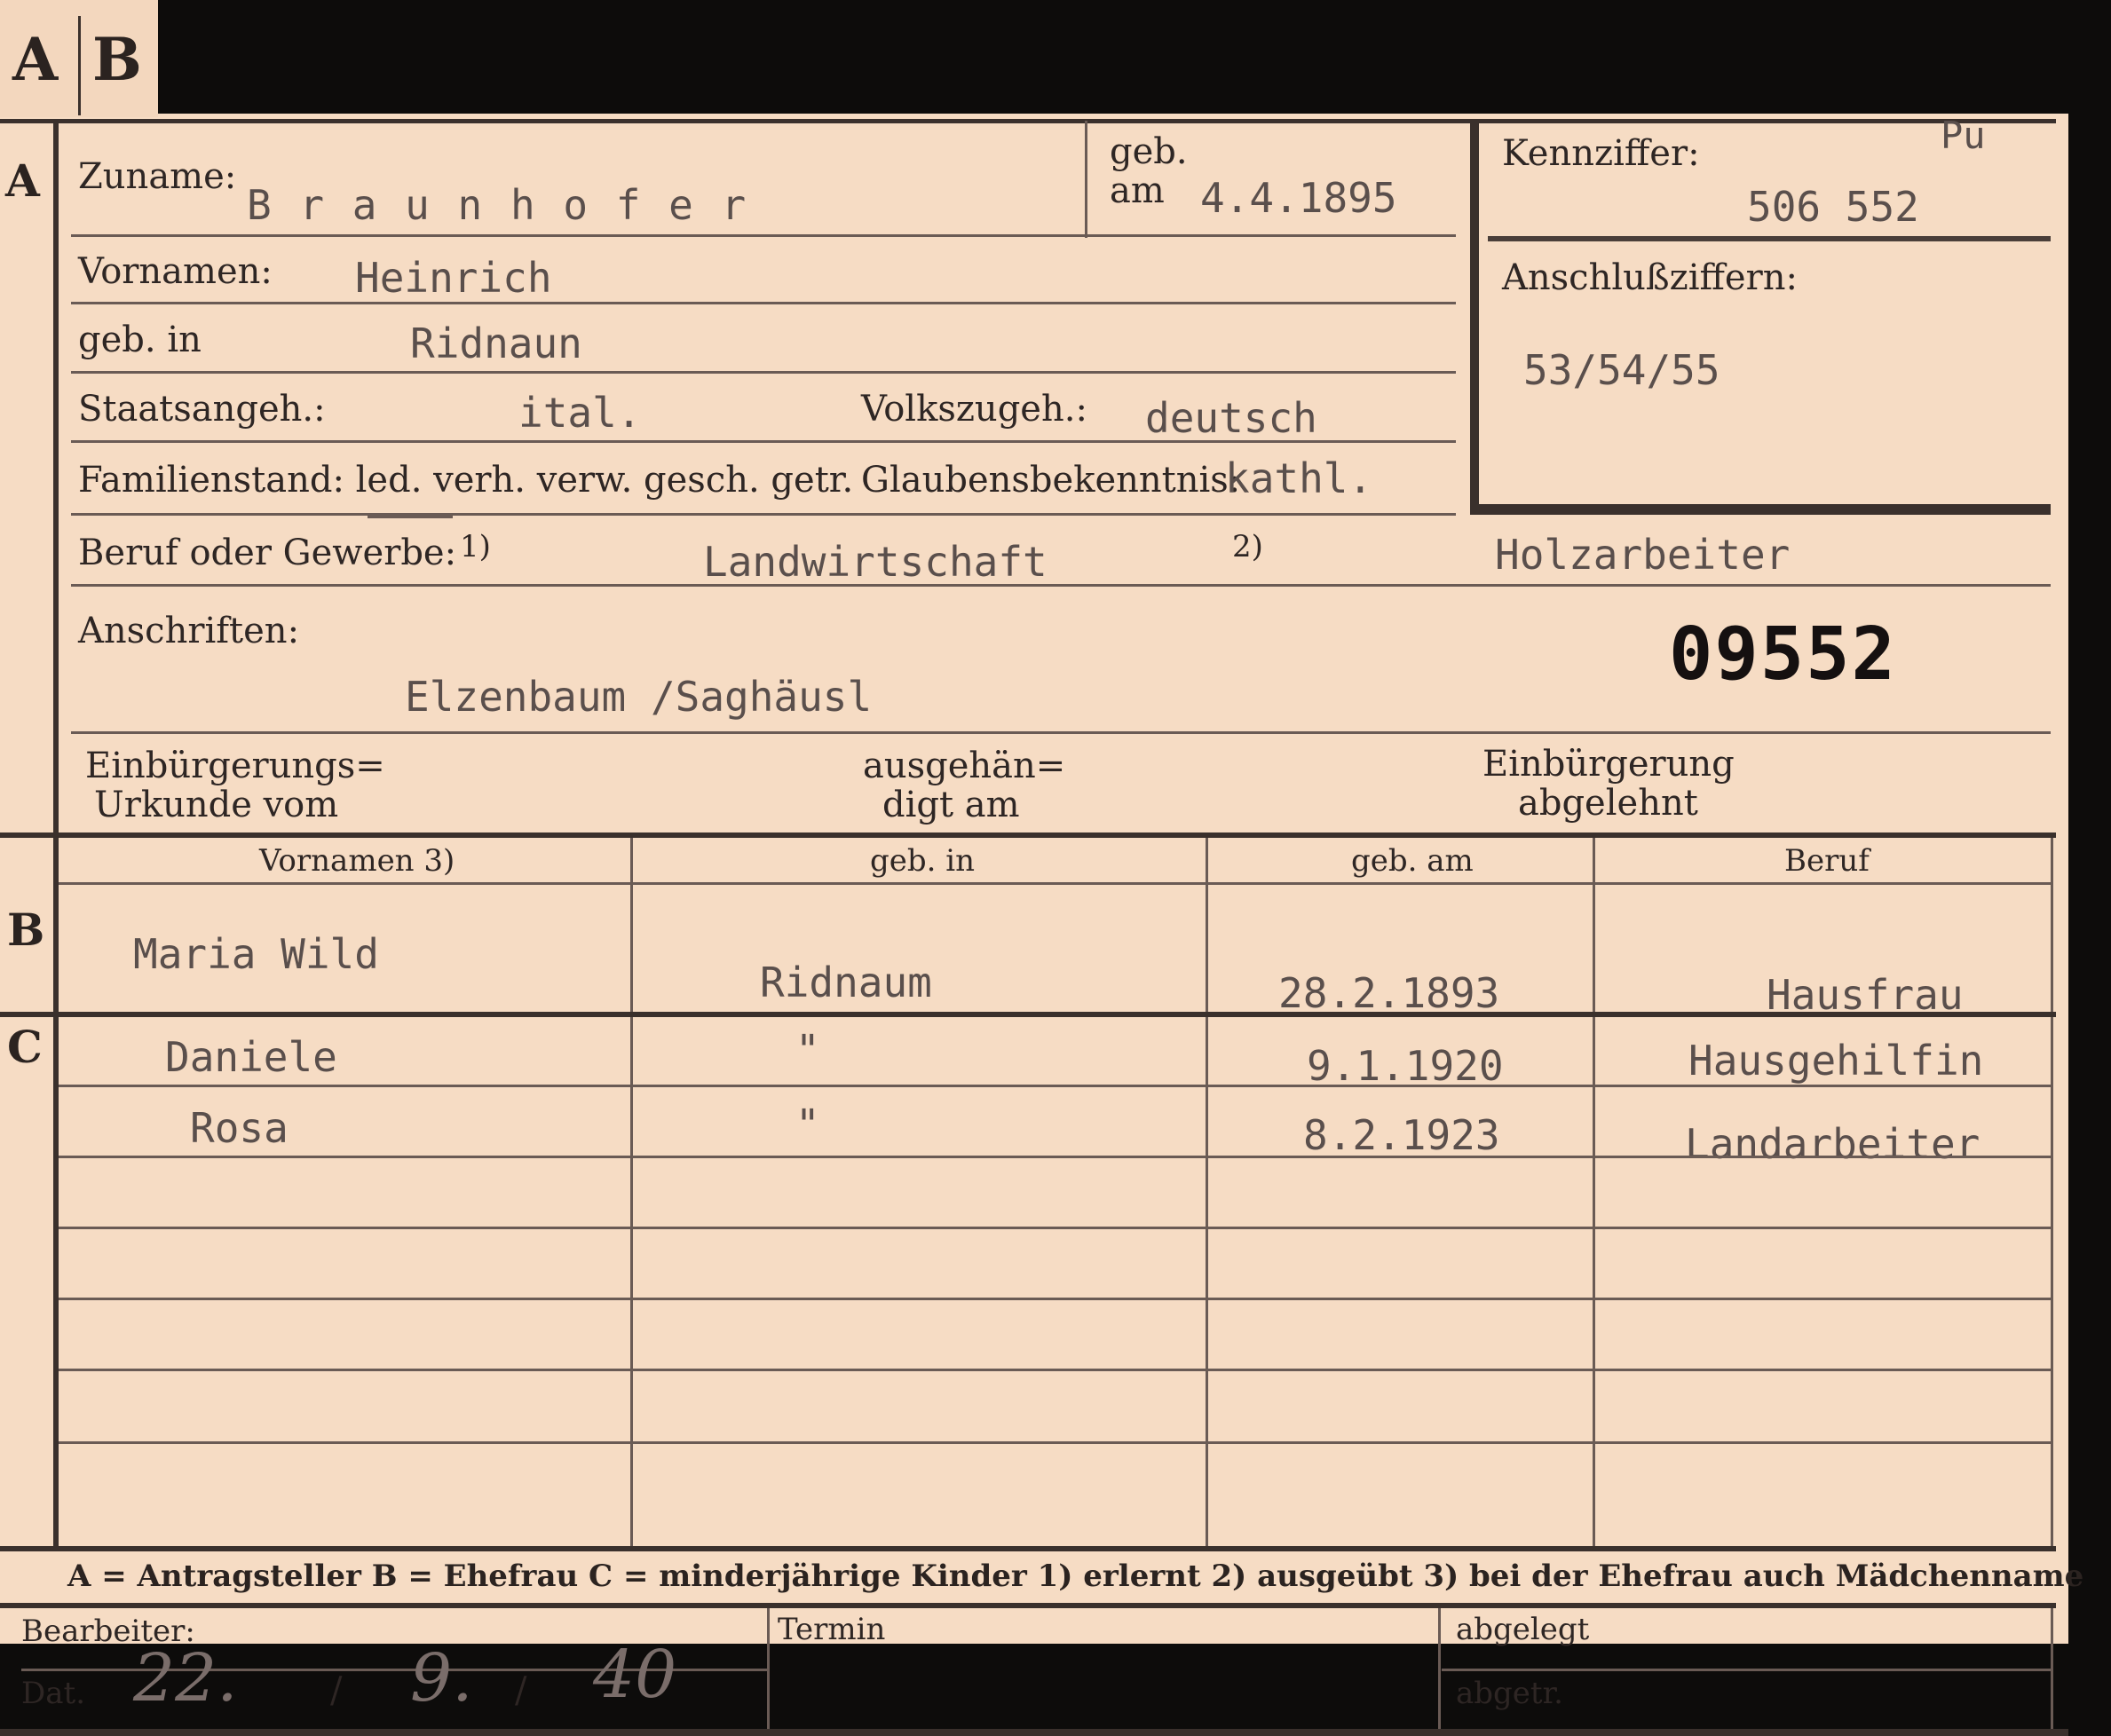 This screenshot has height=1736, width=2111. Describe the element at coordinates (441, 1678) in the screenshot. I see `date-month-handwritten: 9.` at that location.